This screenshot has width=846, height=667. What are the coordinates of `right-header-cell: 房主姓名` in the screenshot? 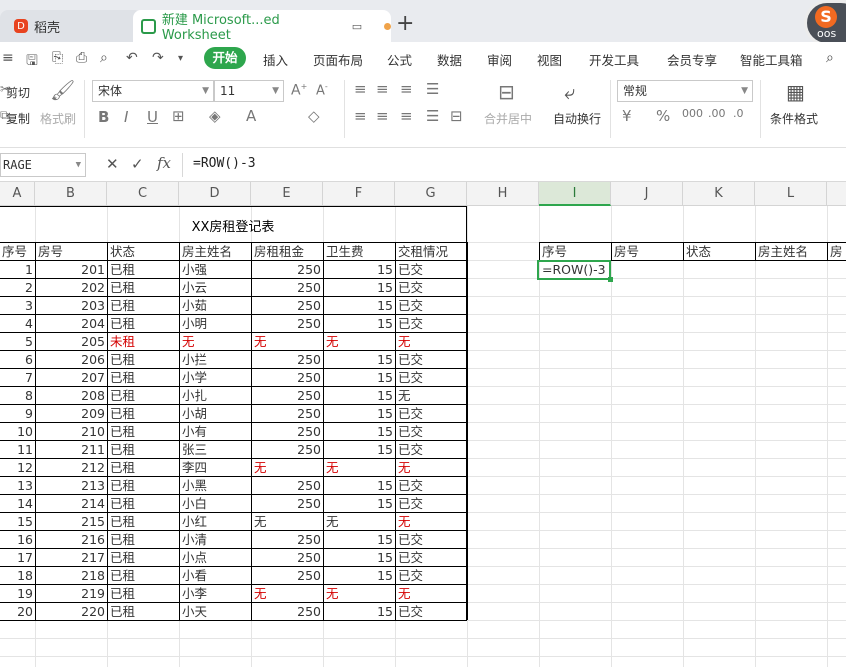 It's located at (791, 252).